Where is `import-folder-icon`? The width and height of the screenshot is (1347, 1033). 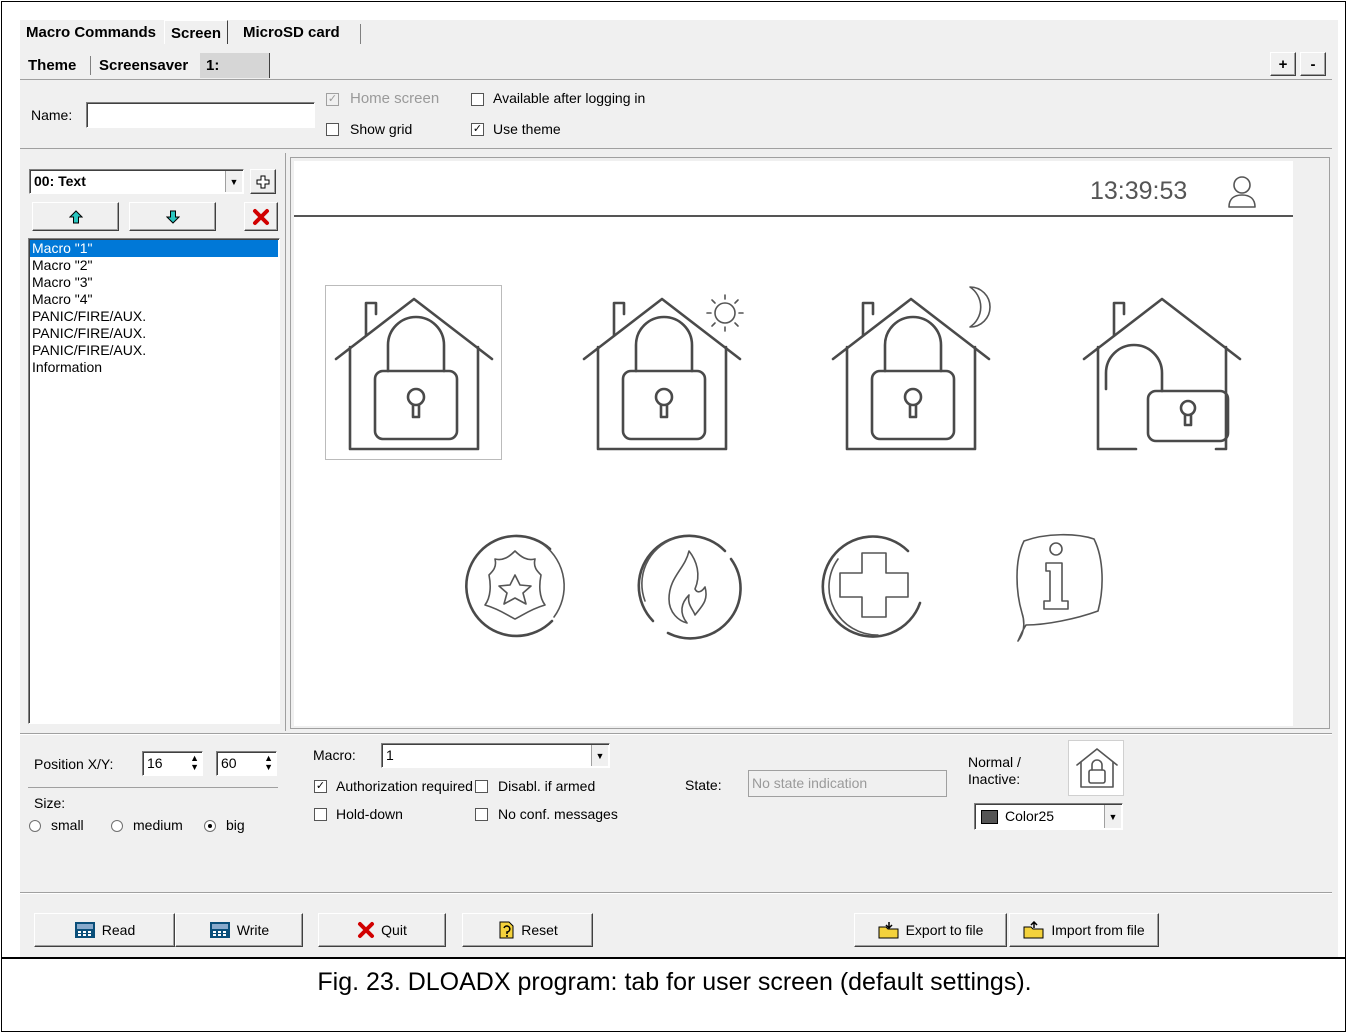
import-folder-icon is located at coordinates (1033, 930).